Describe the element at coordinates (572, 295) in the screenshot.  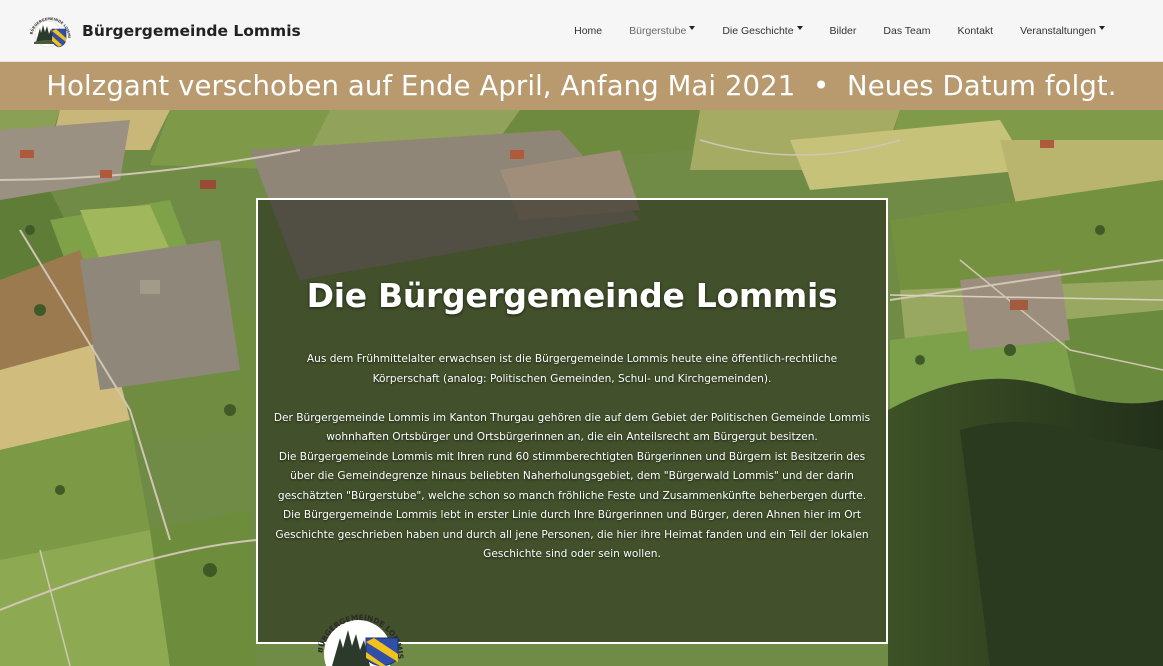
I see `page-title: Die Bürgergemeinde Lommis` at that location.